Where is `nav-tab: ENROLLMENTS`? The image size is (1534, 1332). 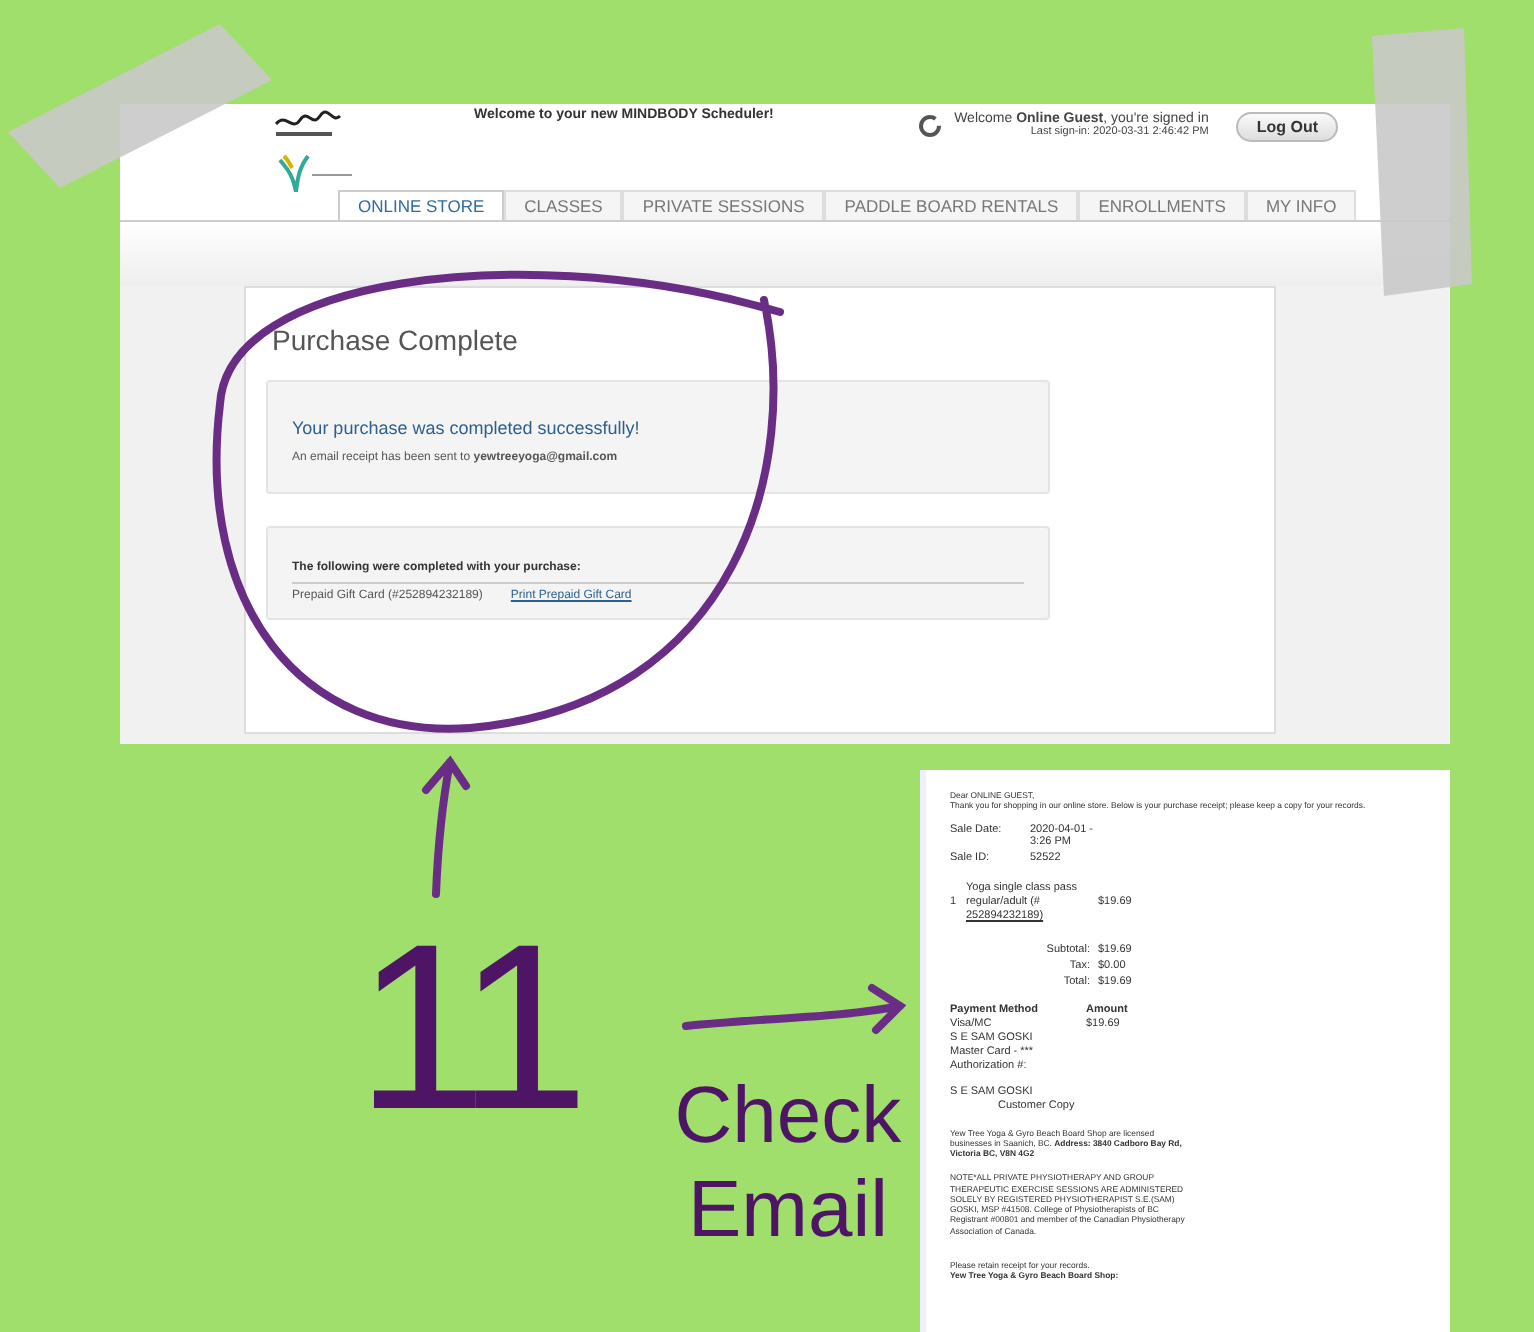 nav-tab: ENROLLMENTS is located at coordinates (1162, 205).